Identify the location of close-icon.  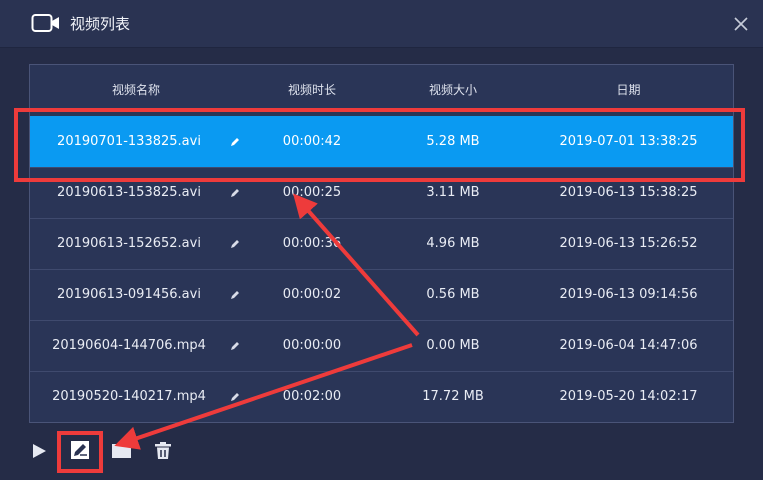
(741, 24).